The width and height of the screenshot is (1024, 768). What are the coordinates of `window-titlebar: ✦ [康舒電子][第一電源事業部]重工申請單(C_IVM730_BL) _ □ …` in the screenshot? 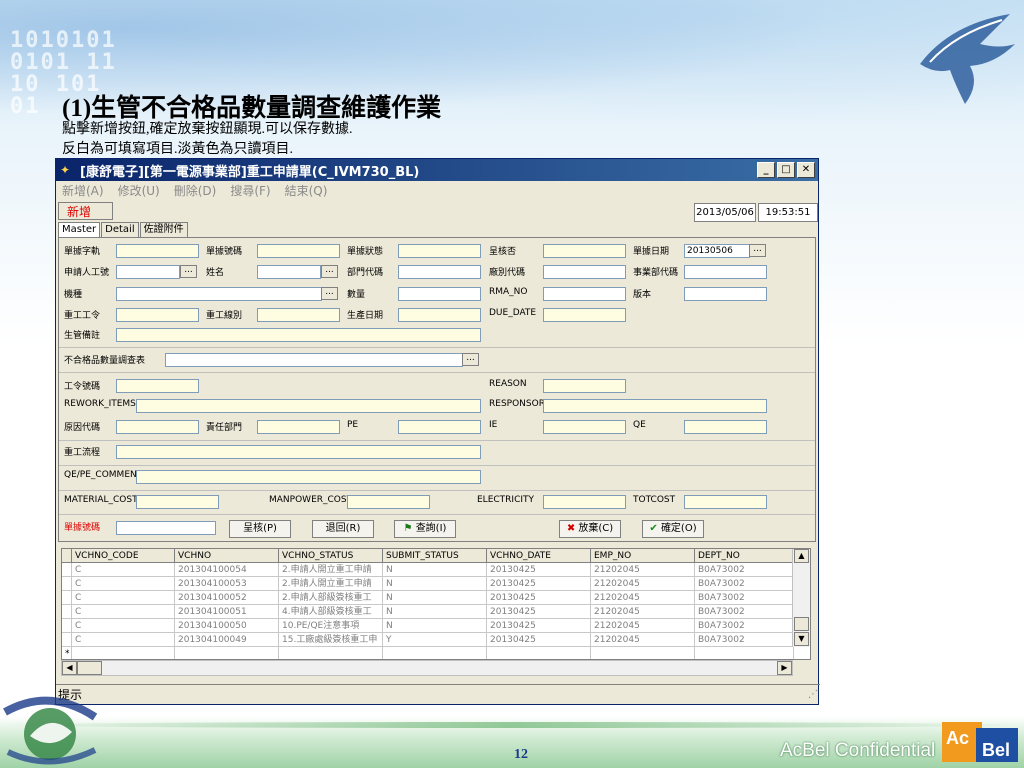 It's located at (437, 170).